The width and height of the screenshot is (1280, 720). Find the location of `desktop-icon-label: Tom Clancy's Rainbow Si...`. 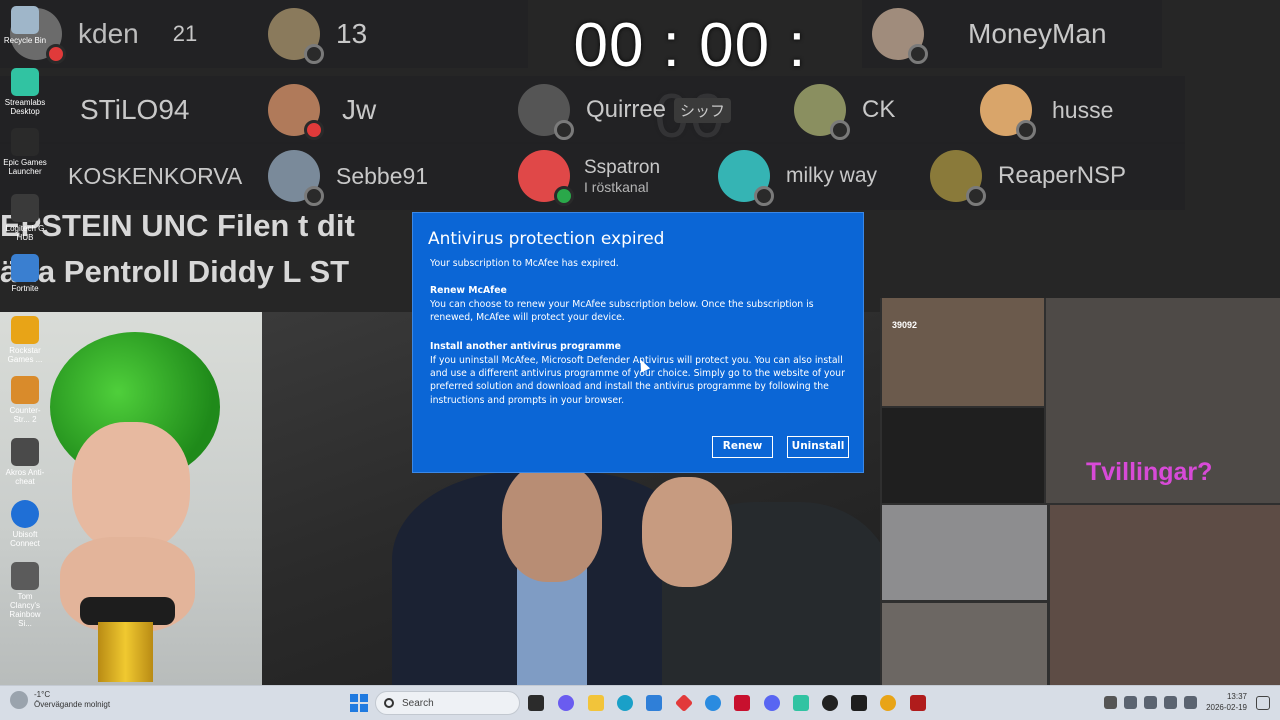

desktop-icon-label: Tom Clancy's Rainbow Si... is located at coordinates (25, 610).